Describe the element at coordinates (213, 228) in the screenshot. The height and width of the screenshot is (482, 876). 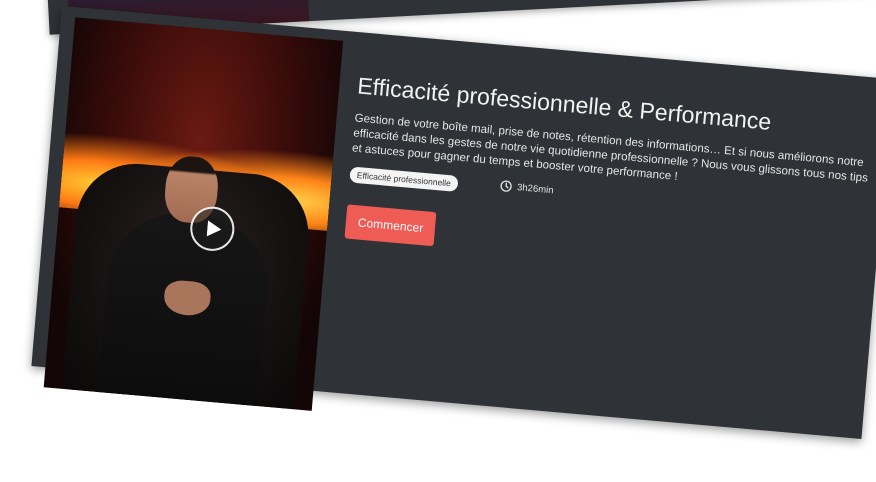
I see `play-icon` at that location.